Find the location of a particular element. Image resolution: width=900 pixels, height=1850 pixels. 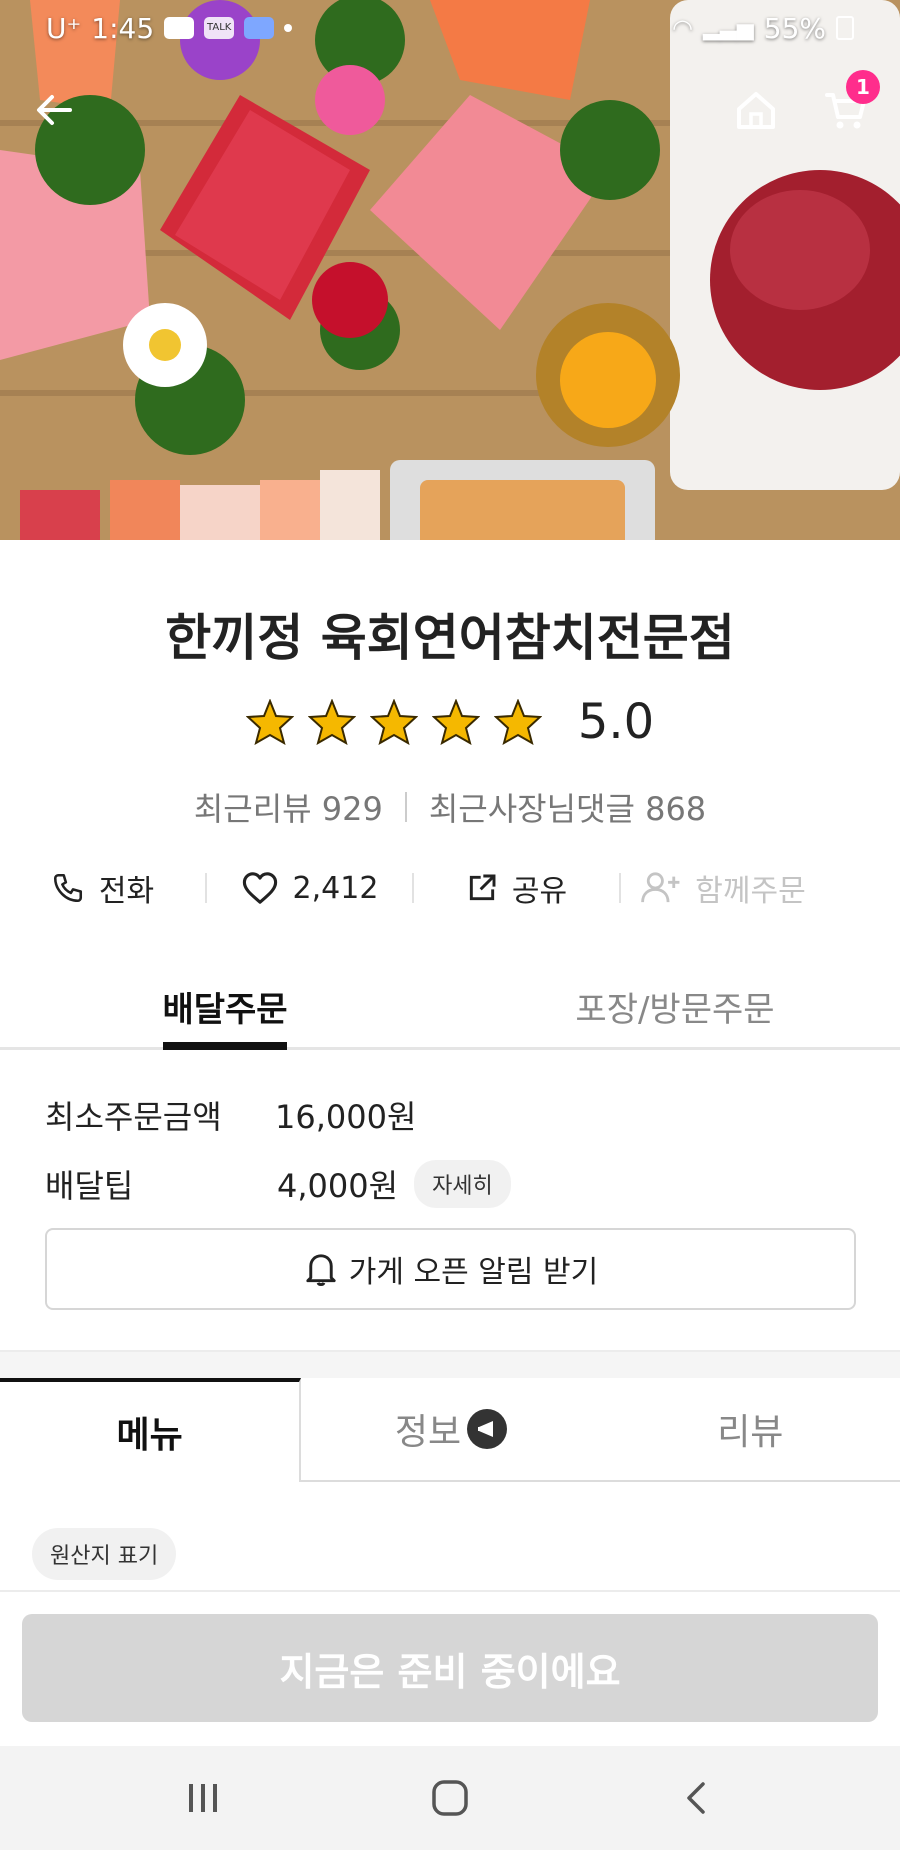

min-order-label: 최소주문금액 is located at coordinates (133, 1117).